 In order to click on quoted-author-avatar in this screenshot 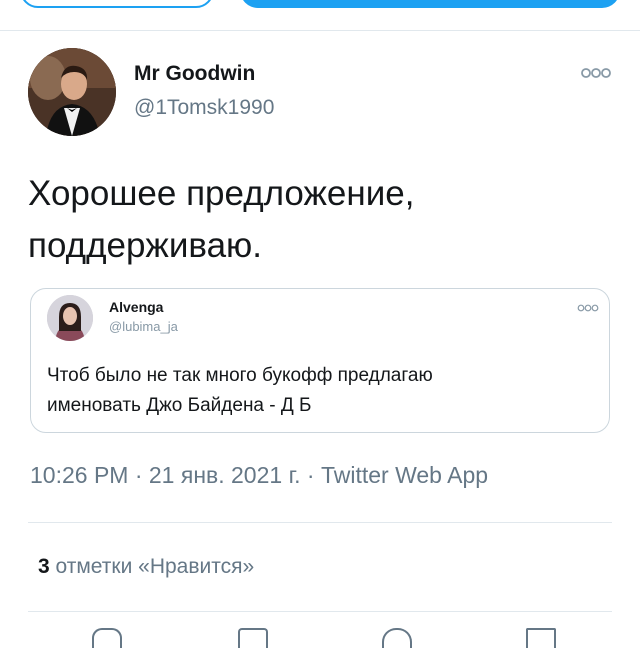, I will do `click(70, 318)`.